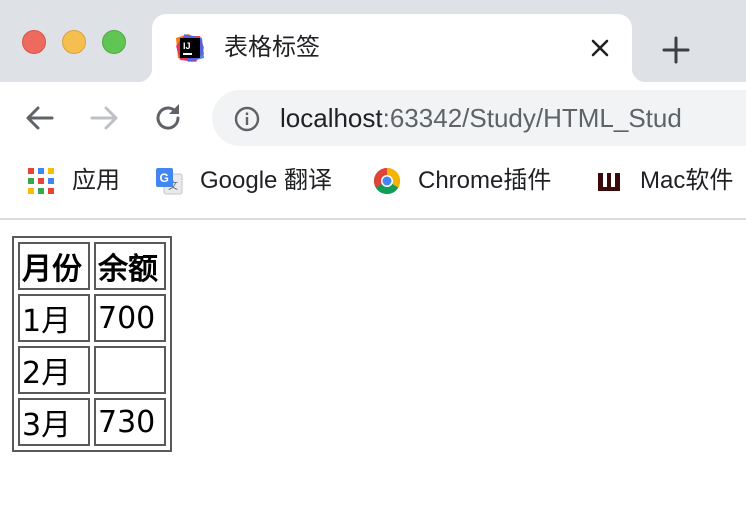  What do you see at coordinates (54, 318) in the screenshot?
I see `table-cell-month: 1月` at bounding box center [54, 318].